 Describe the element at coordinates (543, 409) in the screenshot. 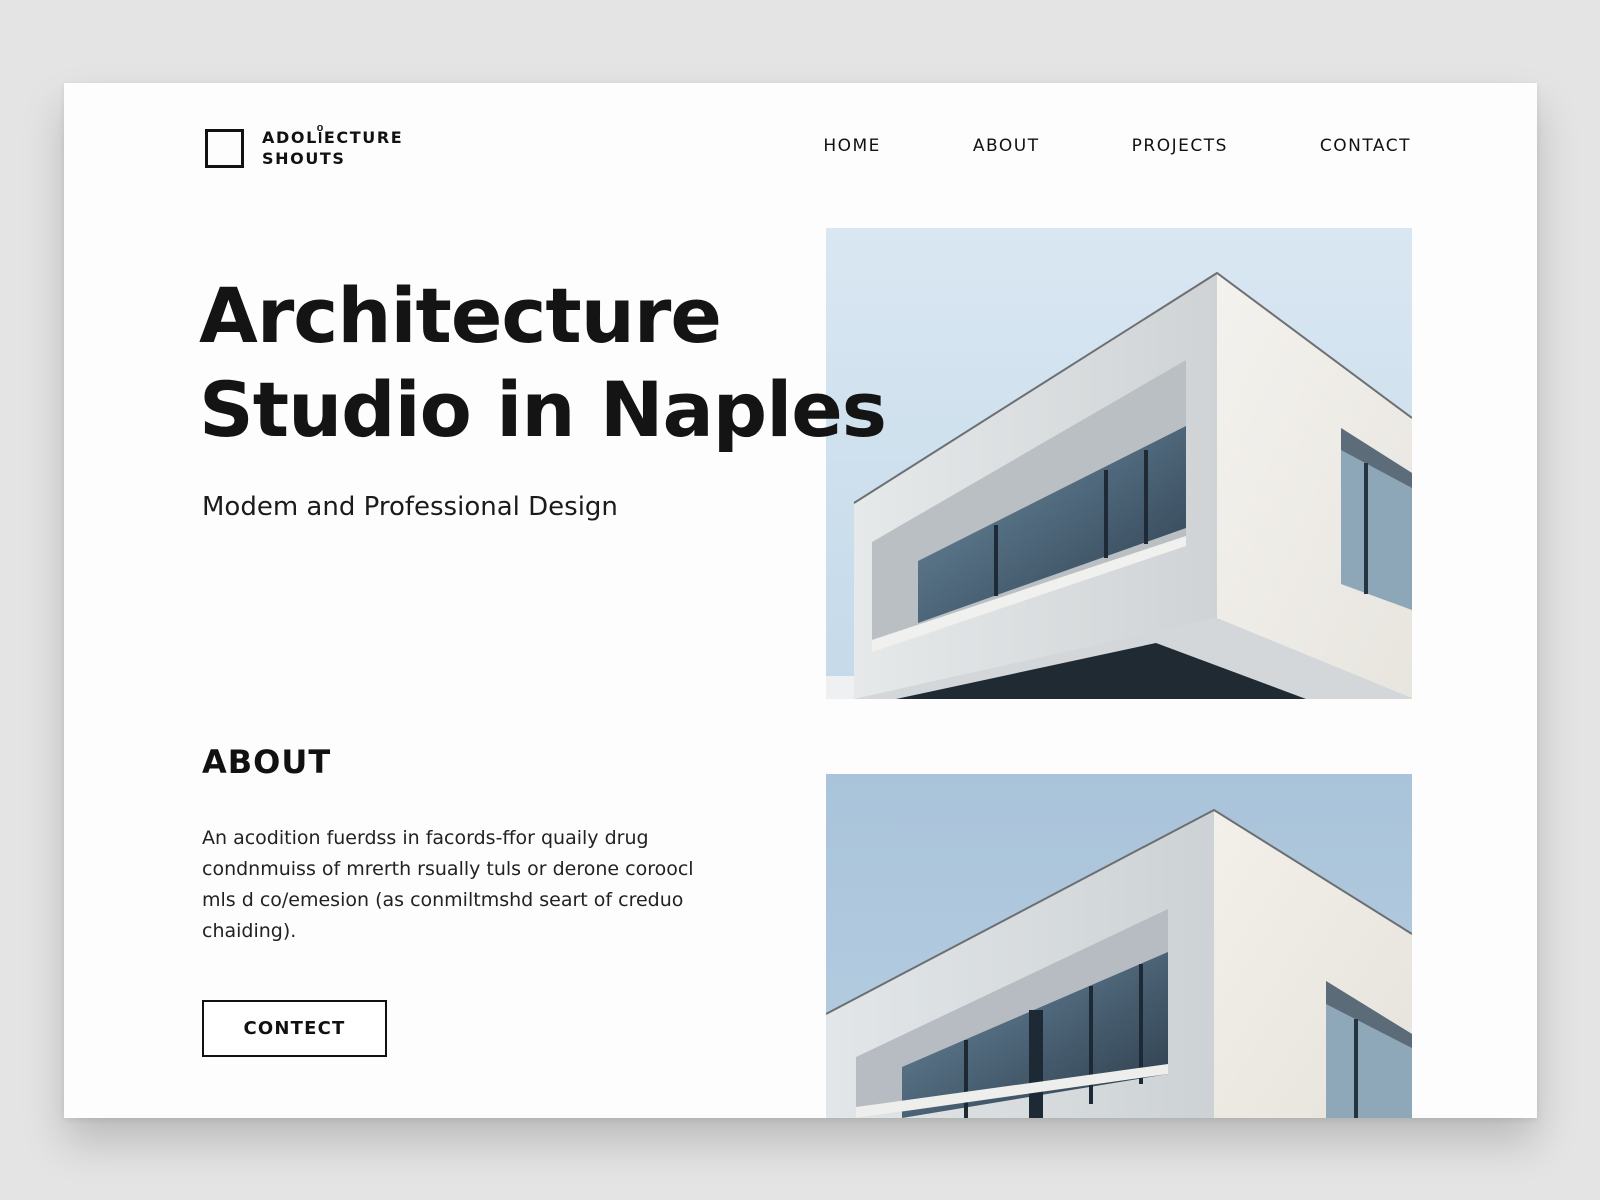

I see `hero-title-line-2: Studio in Naples` at that location.